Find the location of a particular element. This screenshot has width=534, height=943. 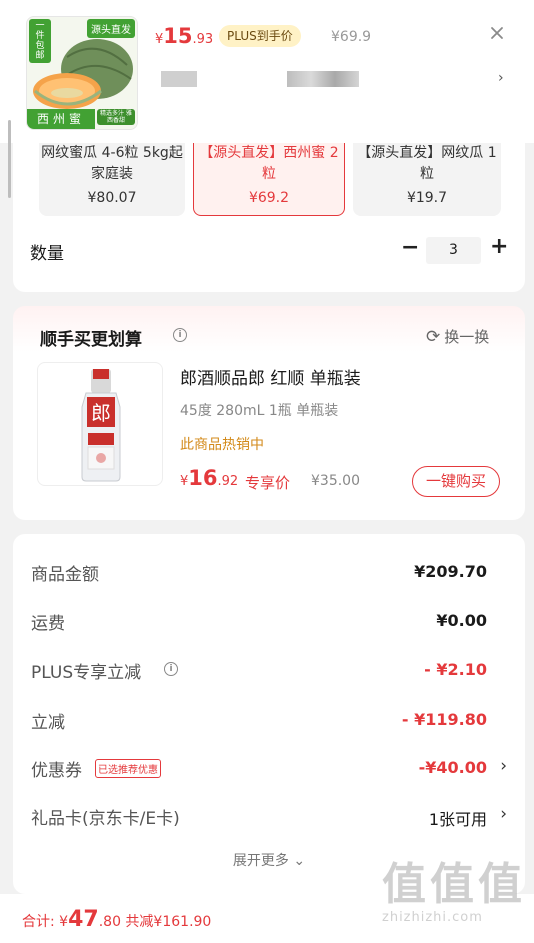

total-symbol: ¥ is located at coordinates (64, 922).